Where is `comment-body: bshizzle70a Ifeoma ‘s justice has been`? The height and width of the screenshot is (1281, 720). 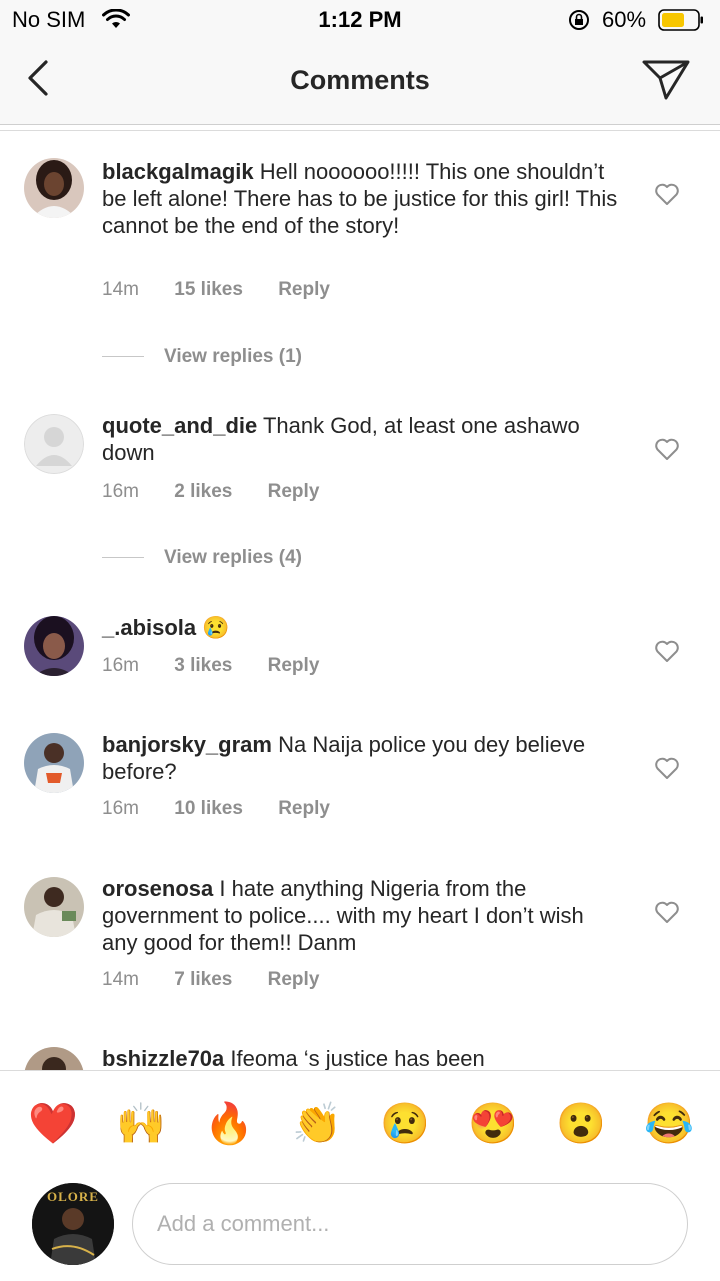
comment-body: bshizzle70a Ifeoma ‘s justice has been is located at coordinates (362, 1058).